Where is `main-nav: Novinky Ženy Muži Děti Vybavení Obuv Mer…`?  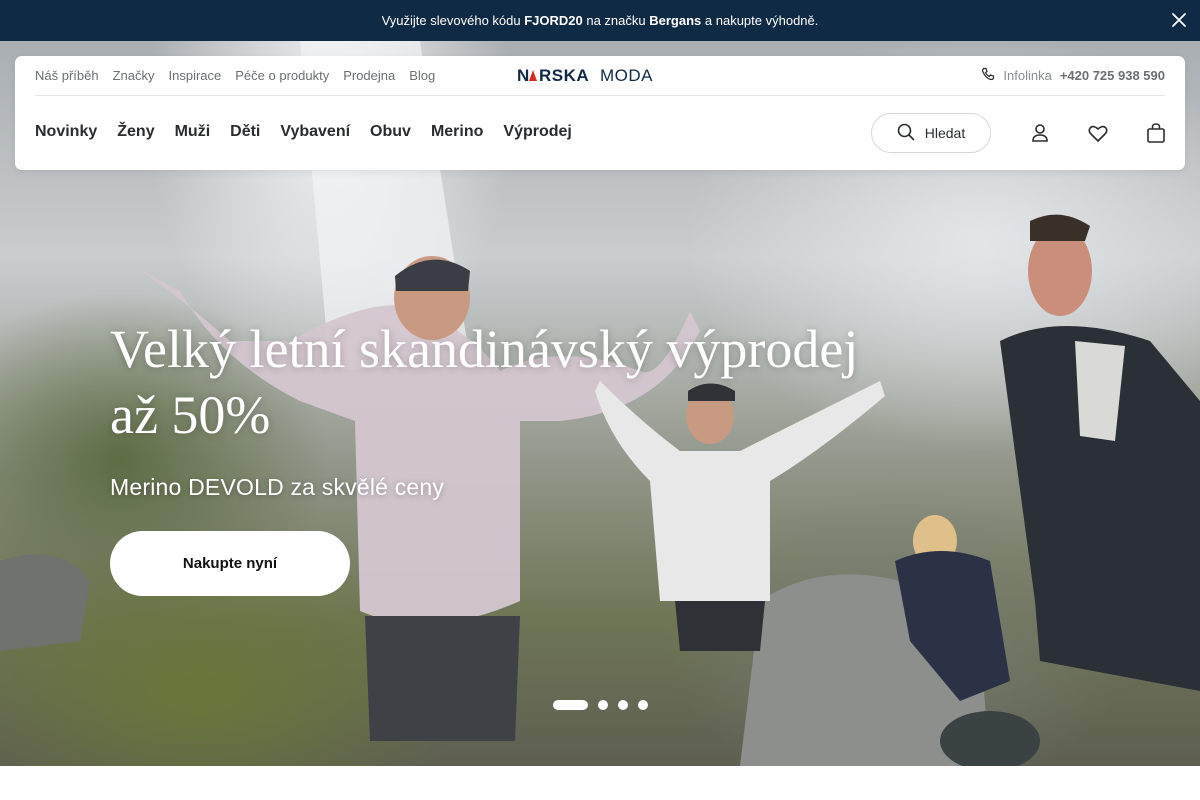
main-nav: Novinky Ženy Muži Děti Vybavení Obuv Mer… is located at coordinates (303, 132).